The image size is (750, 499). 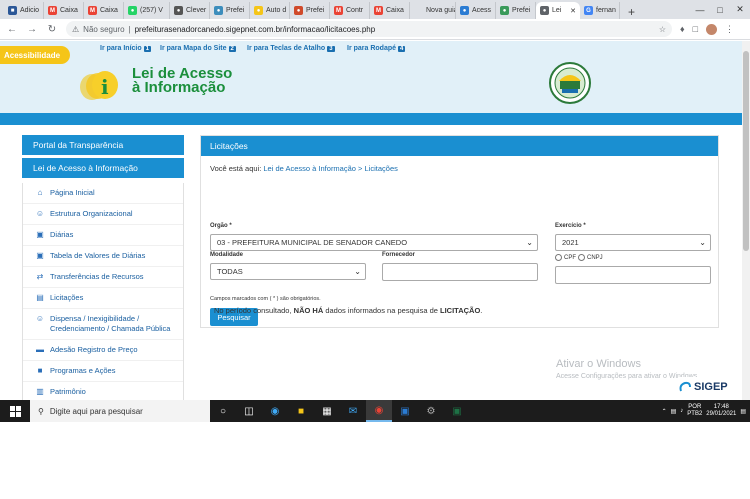 I want to click on browser-tab-label: Acess, so click(x=482, y=10).